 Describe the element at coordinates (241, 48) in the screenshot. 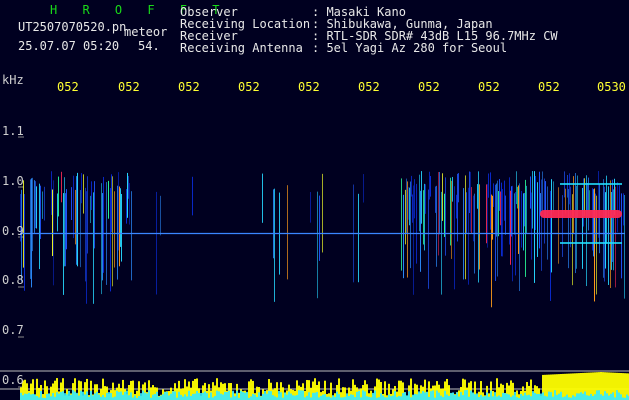

I see `field-label-antenna: Receiving Antenna` at that location.